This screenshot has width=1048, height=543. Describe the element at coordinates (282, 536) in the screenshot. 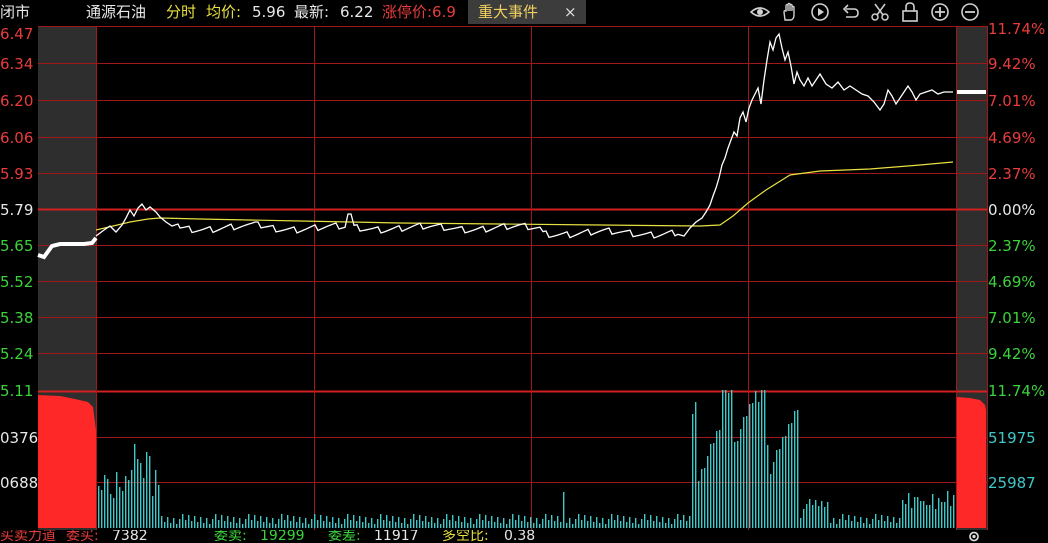

I see `ask-value: 19299` at that location.